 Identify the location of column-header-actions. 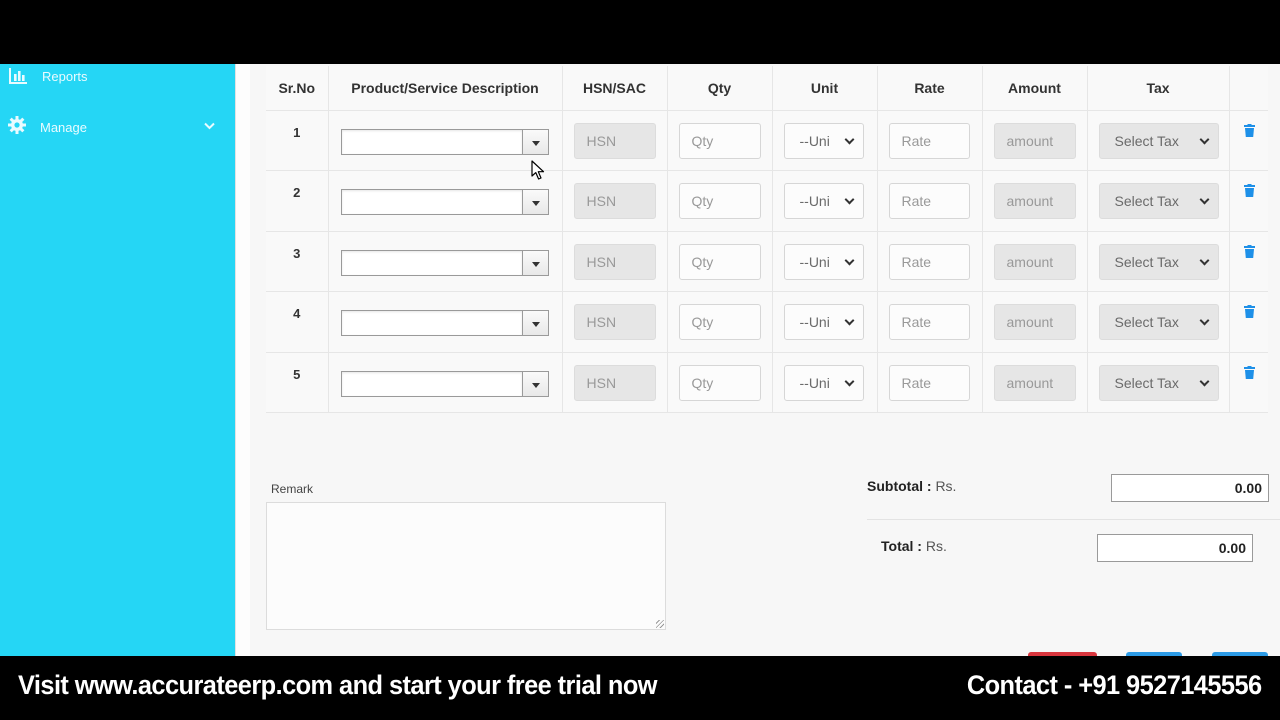
(1248, 88).